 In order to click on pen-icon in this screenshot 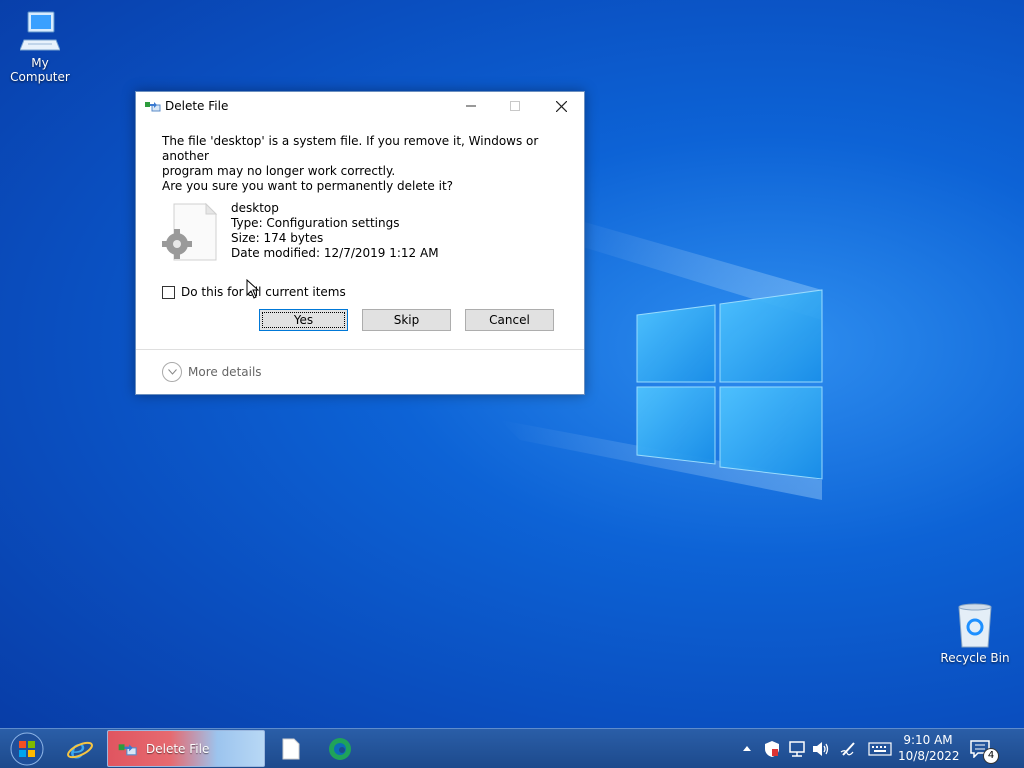, I will do `click(847, 748)`.